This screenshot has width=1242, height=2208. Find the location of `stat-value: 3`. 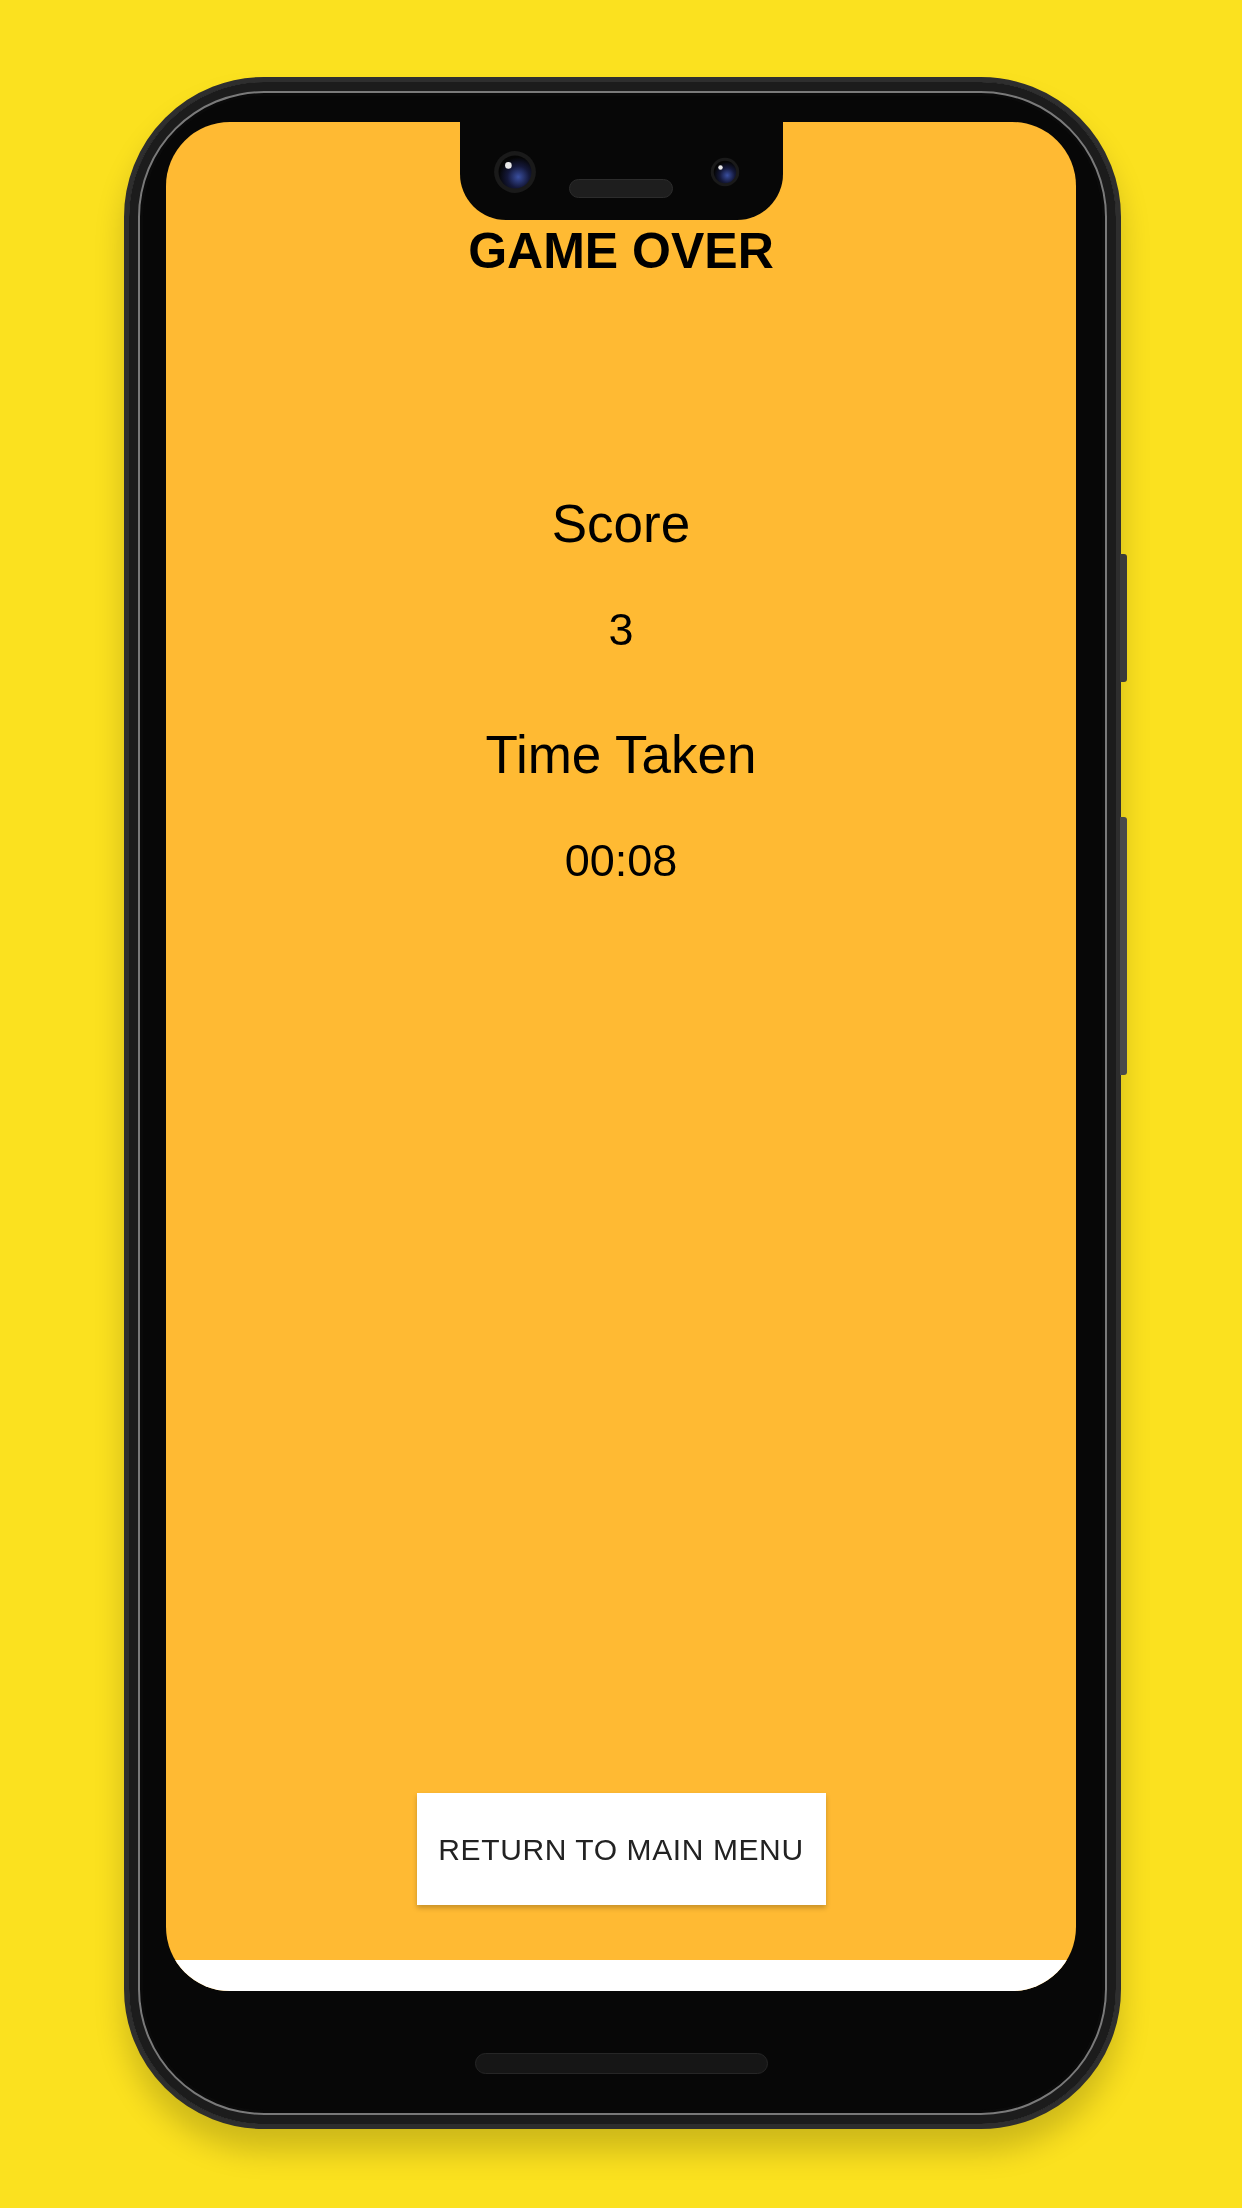

stat-value: 3 is located at coordinates (621, 630).